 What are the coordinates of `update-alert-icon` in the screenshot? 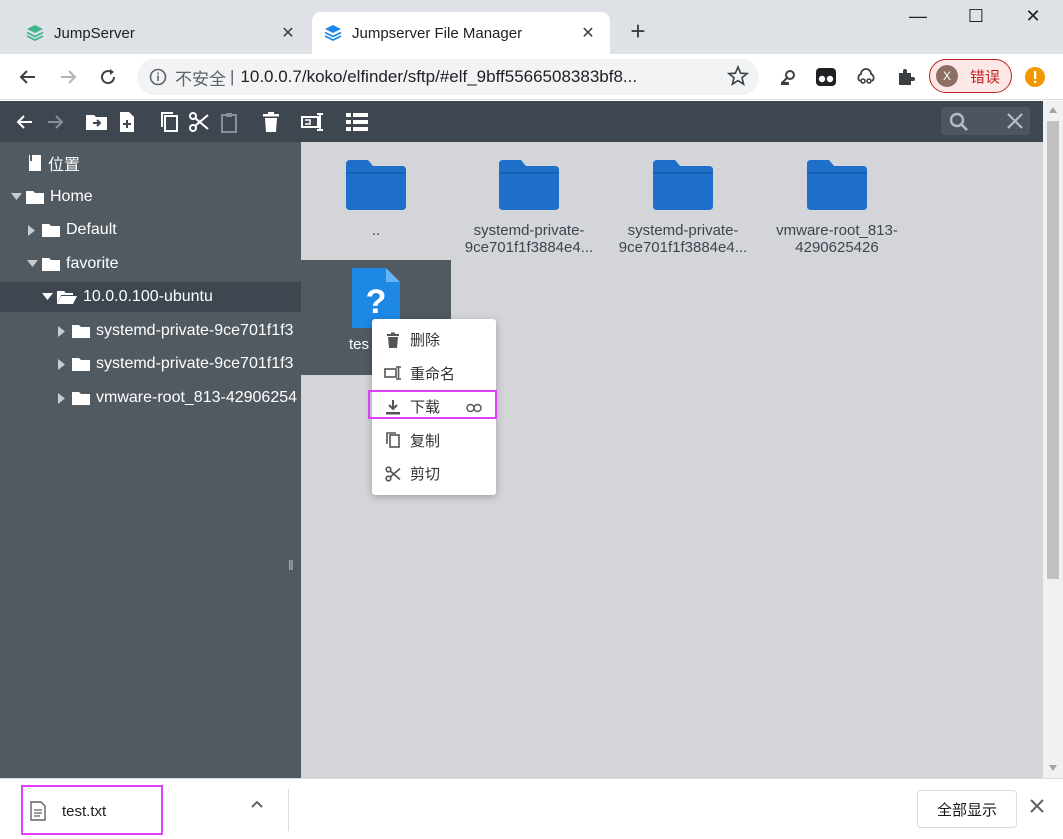 It's located at (1035, 77).